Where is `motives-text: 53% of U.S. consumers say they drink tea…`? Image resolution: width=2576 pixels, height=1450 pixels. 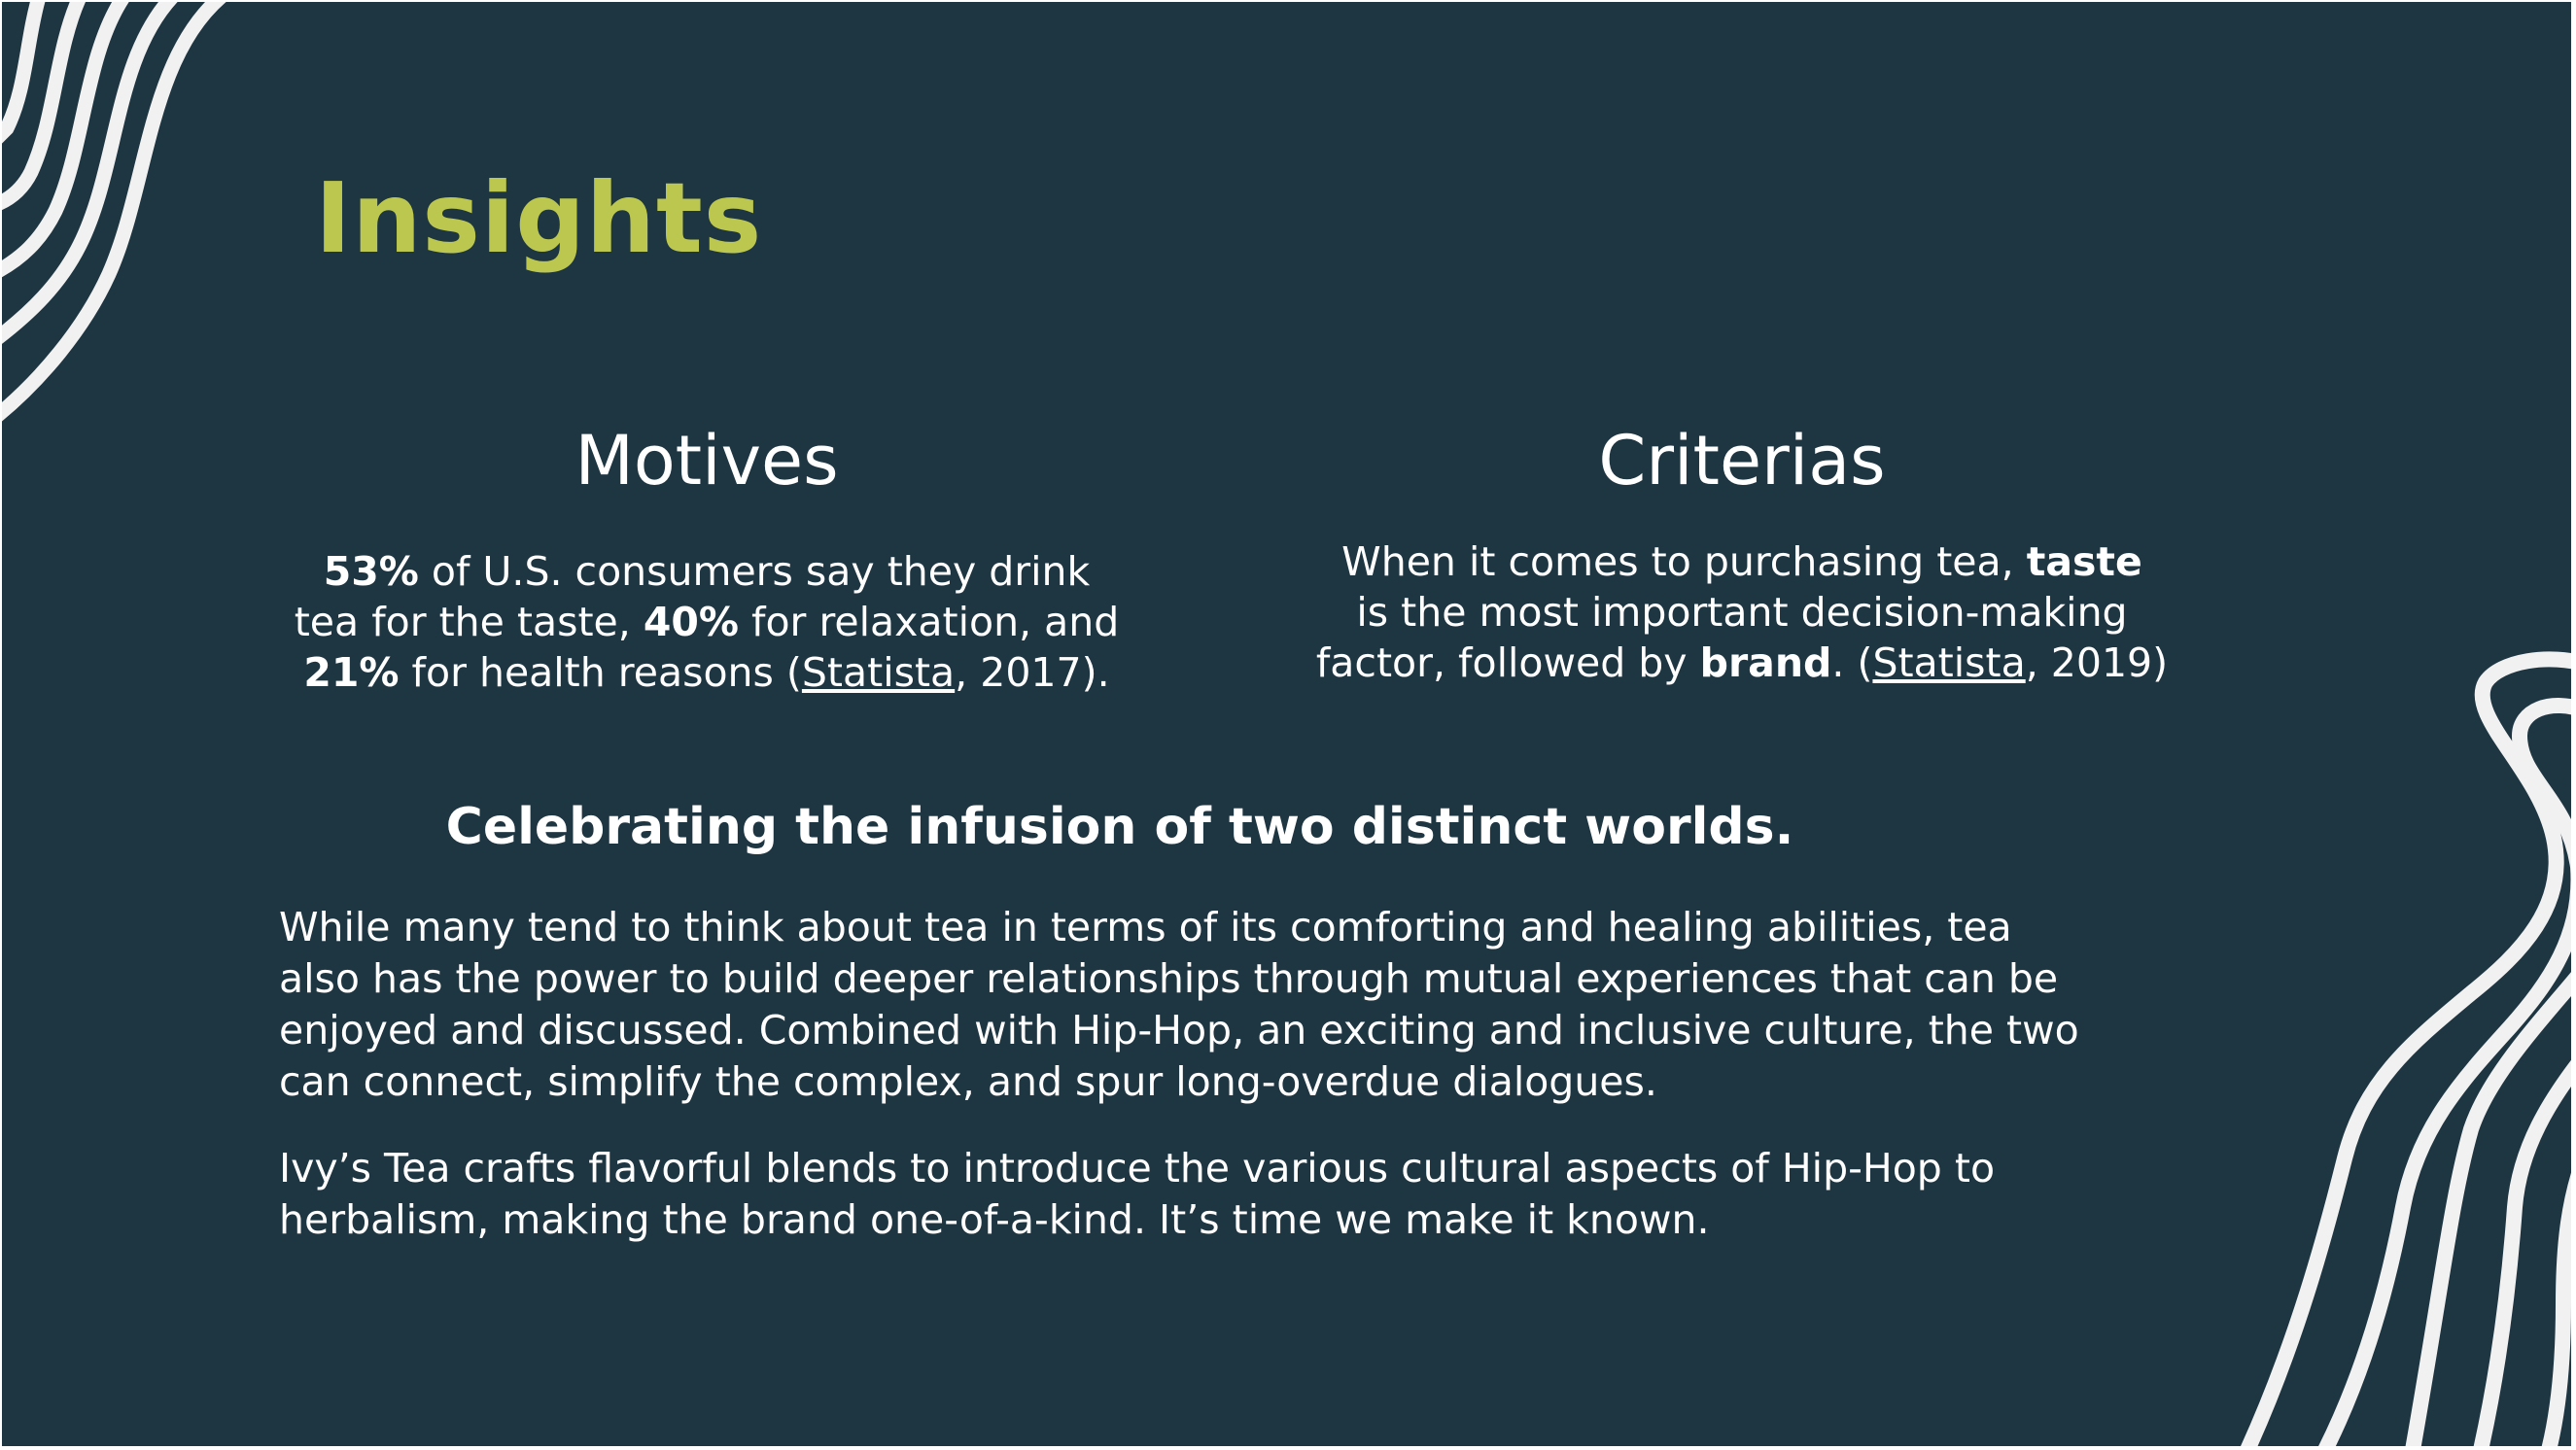
motives-text: 53% of U.S. consumers say they drink tea… is located at coordinates (706, 622).